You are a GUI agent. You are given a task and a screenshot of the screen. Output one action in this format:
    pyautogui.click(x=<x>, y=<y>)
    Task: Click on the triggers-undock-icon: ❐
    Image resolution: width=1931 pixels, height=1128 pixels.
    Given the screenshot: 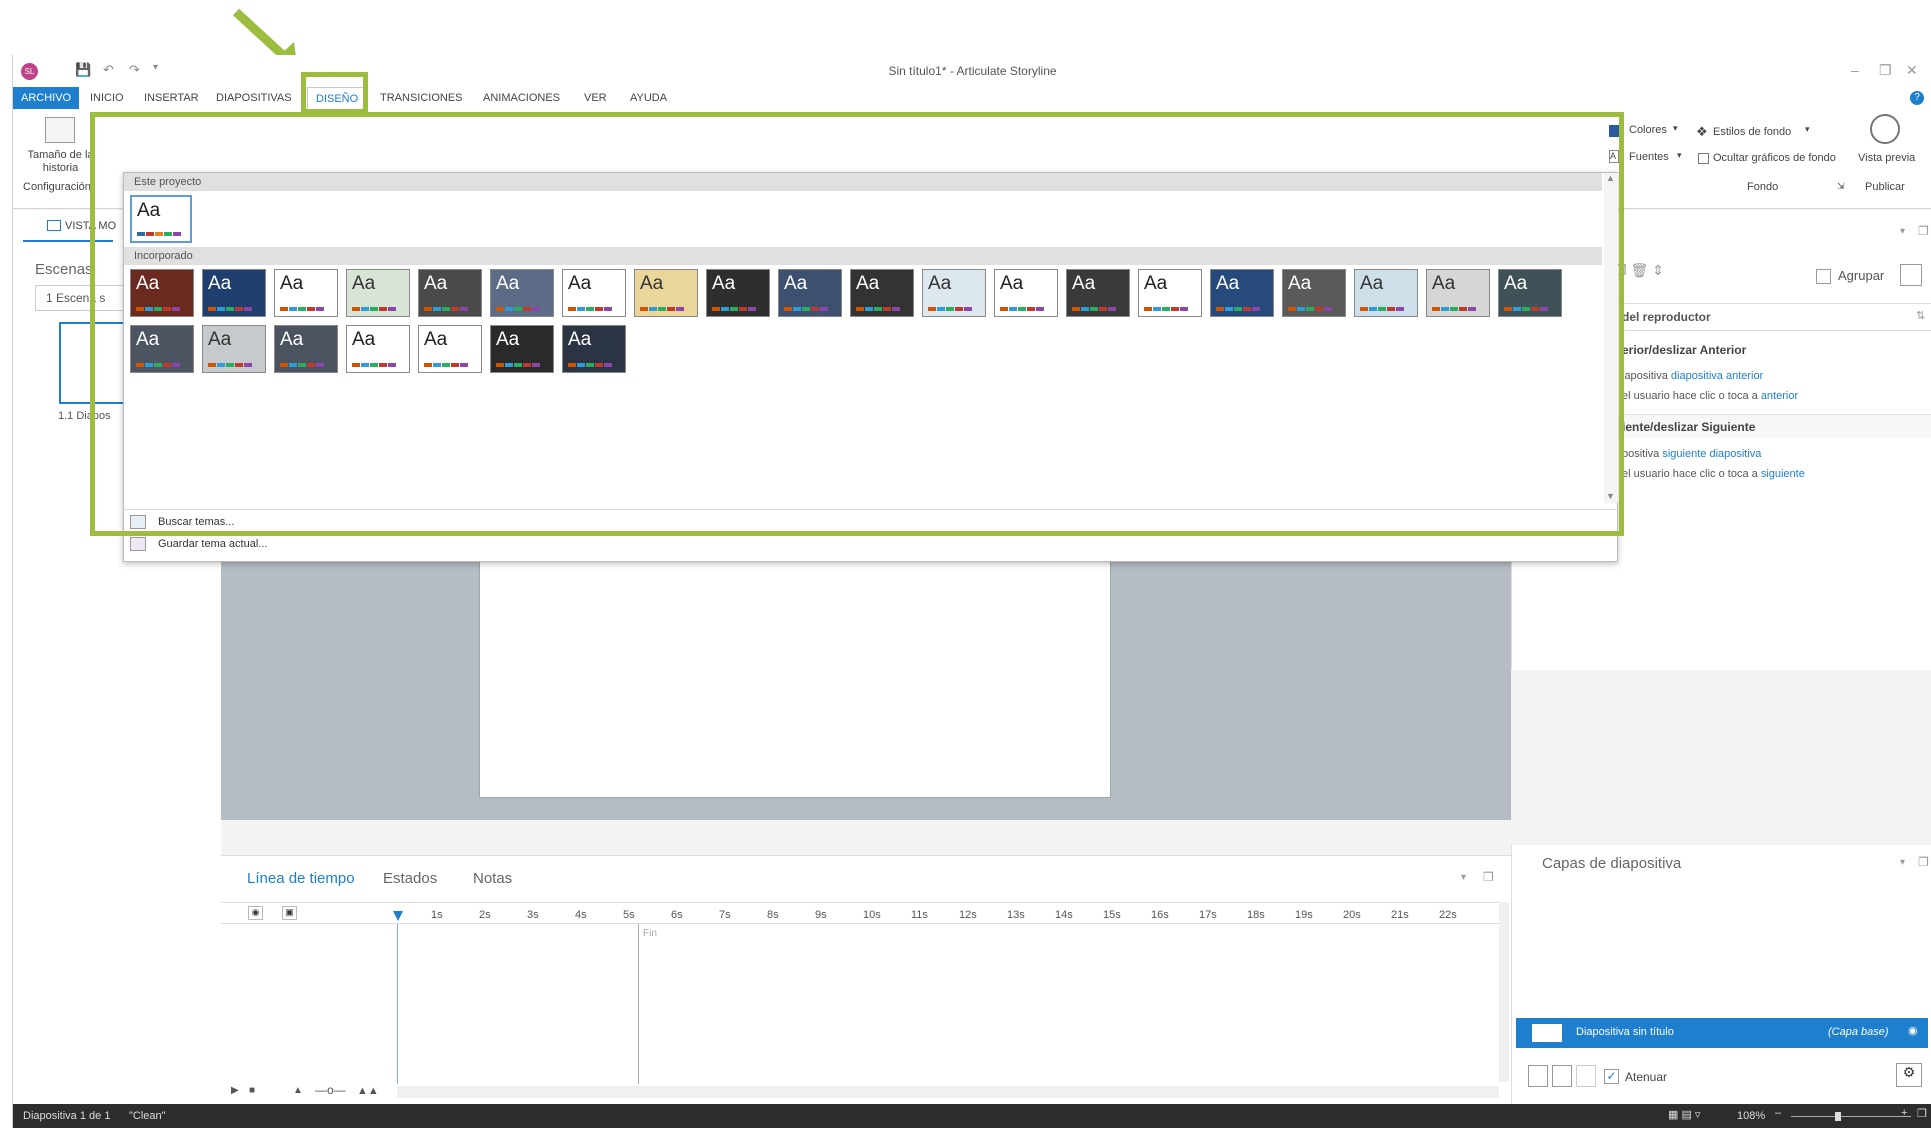 What is the action you would take?
    pyautogui.click(x=1923, y=231)
    